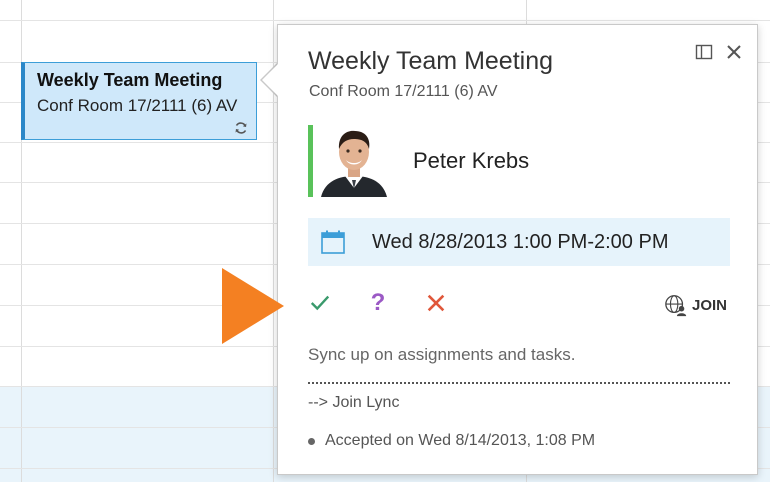 The image size is (770, 482). I want to click on meeting-location: Conf Room 17/2111 (6) AV, so click(403, 91).